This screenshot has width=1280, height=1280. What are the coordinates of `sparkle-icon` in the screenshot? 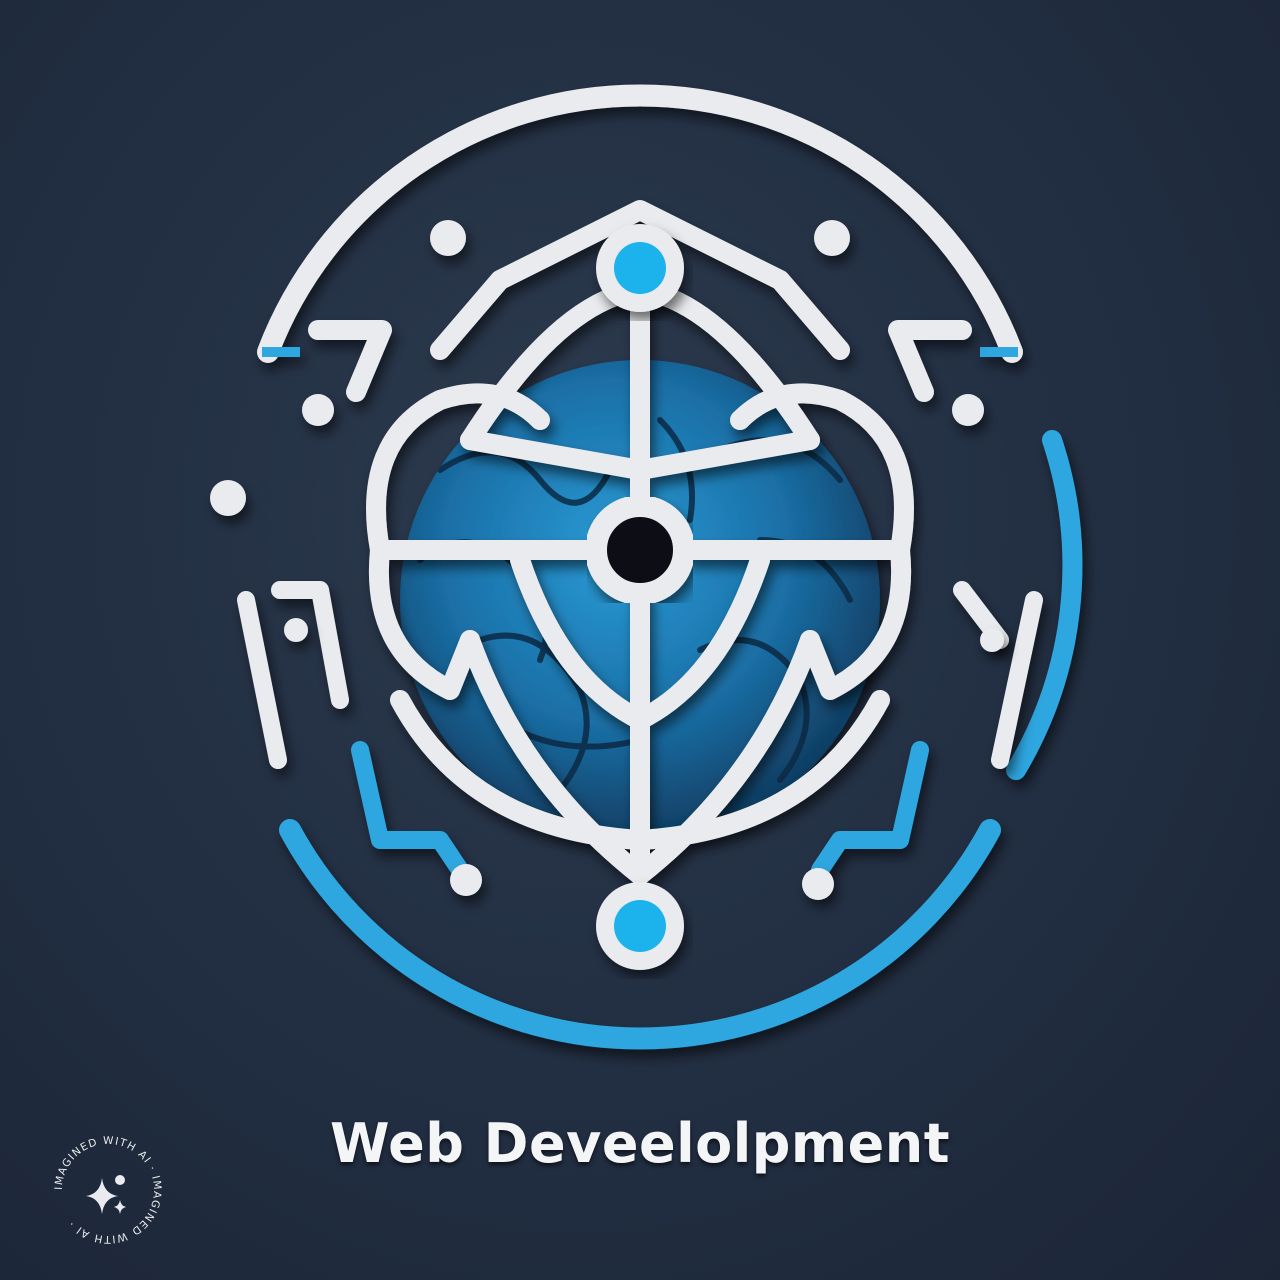 It's located at (106, 1194).